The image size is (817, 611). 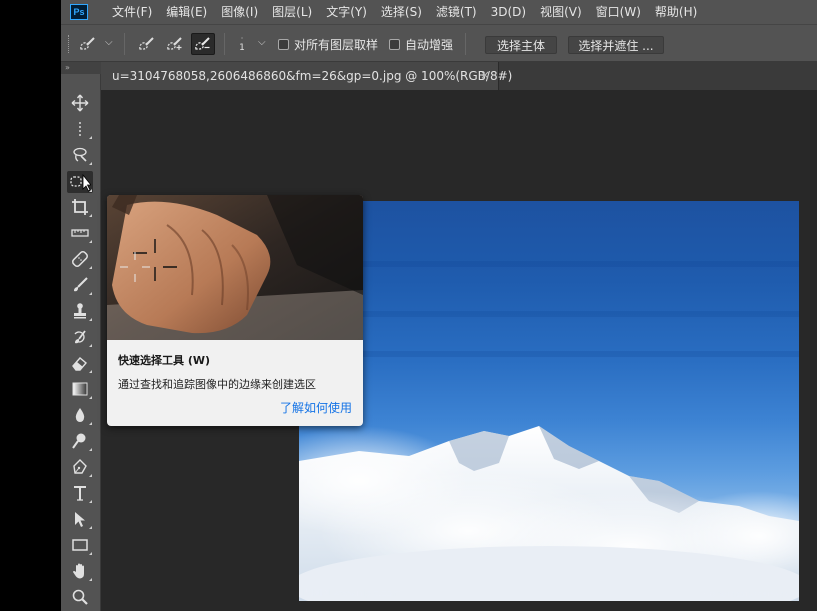 I want to click on type-t-icon, so click(x=80, y=493).